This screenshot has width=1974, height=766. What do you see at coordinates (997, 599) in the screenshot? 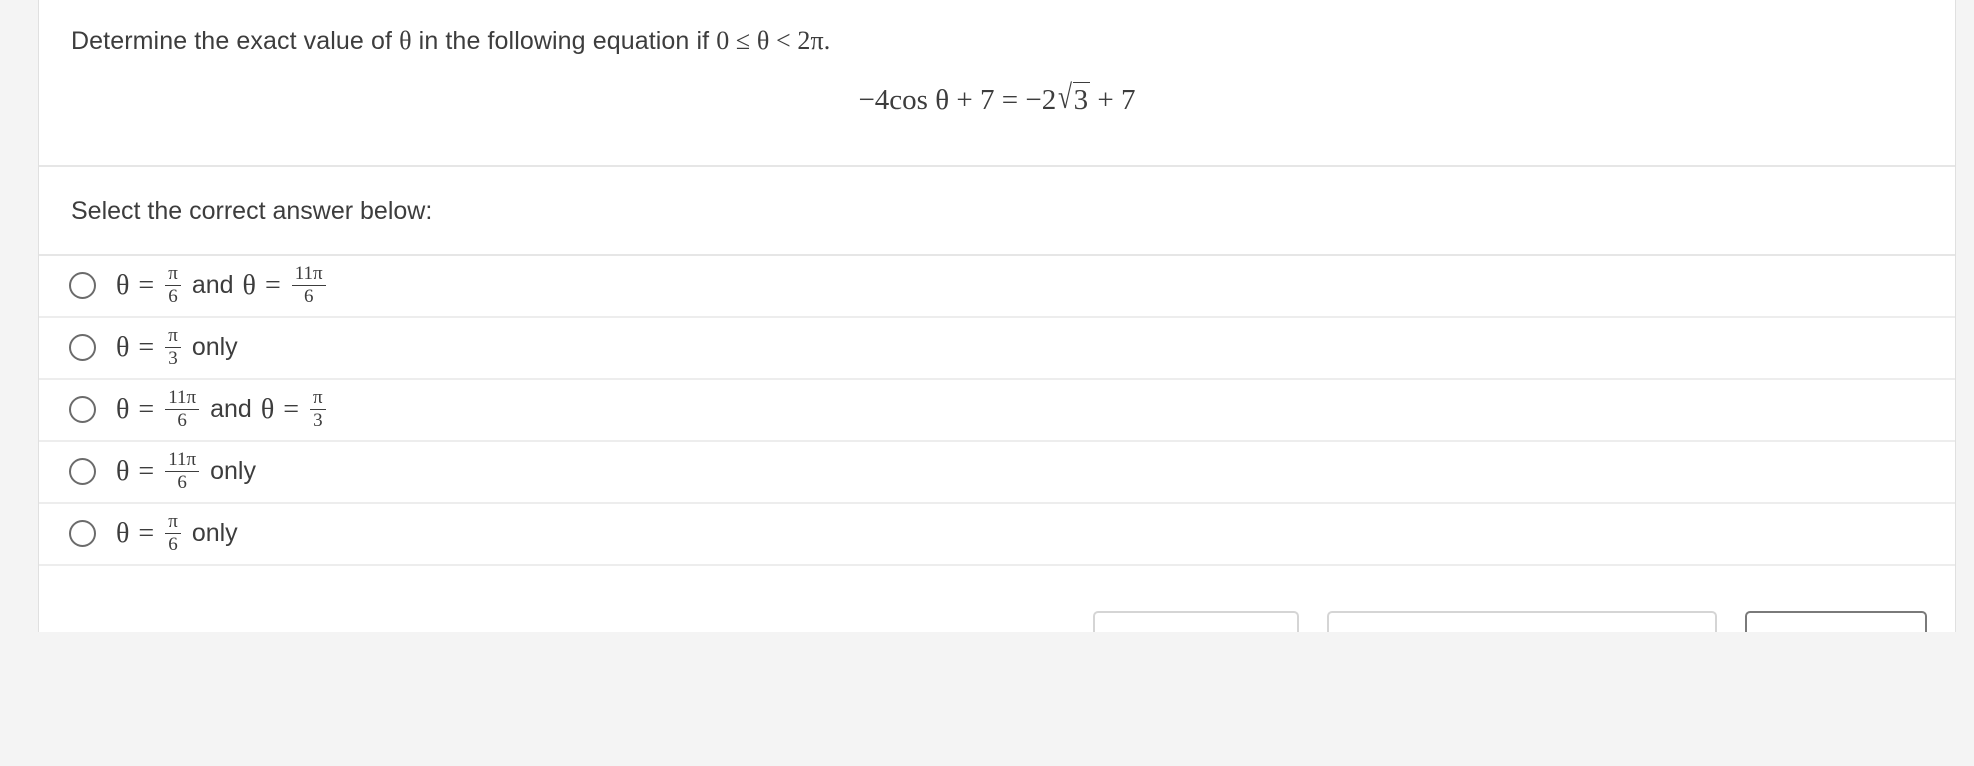
I see `footer-section` at bounding box center [997, 599].